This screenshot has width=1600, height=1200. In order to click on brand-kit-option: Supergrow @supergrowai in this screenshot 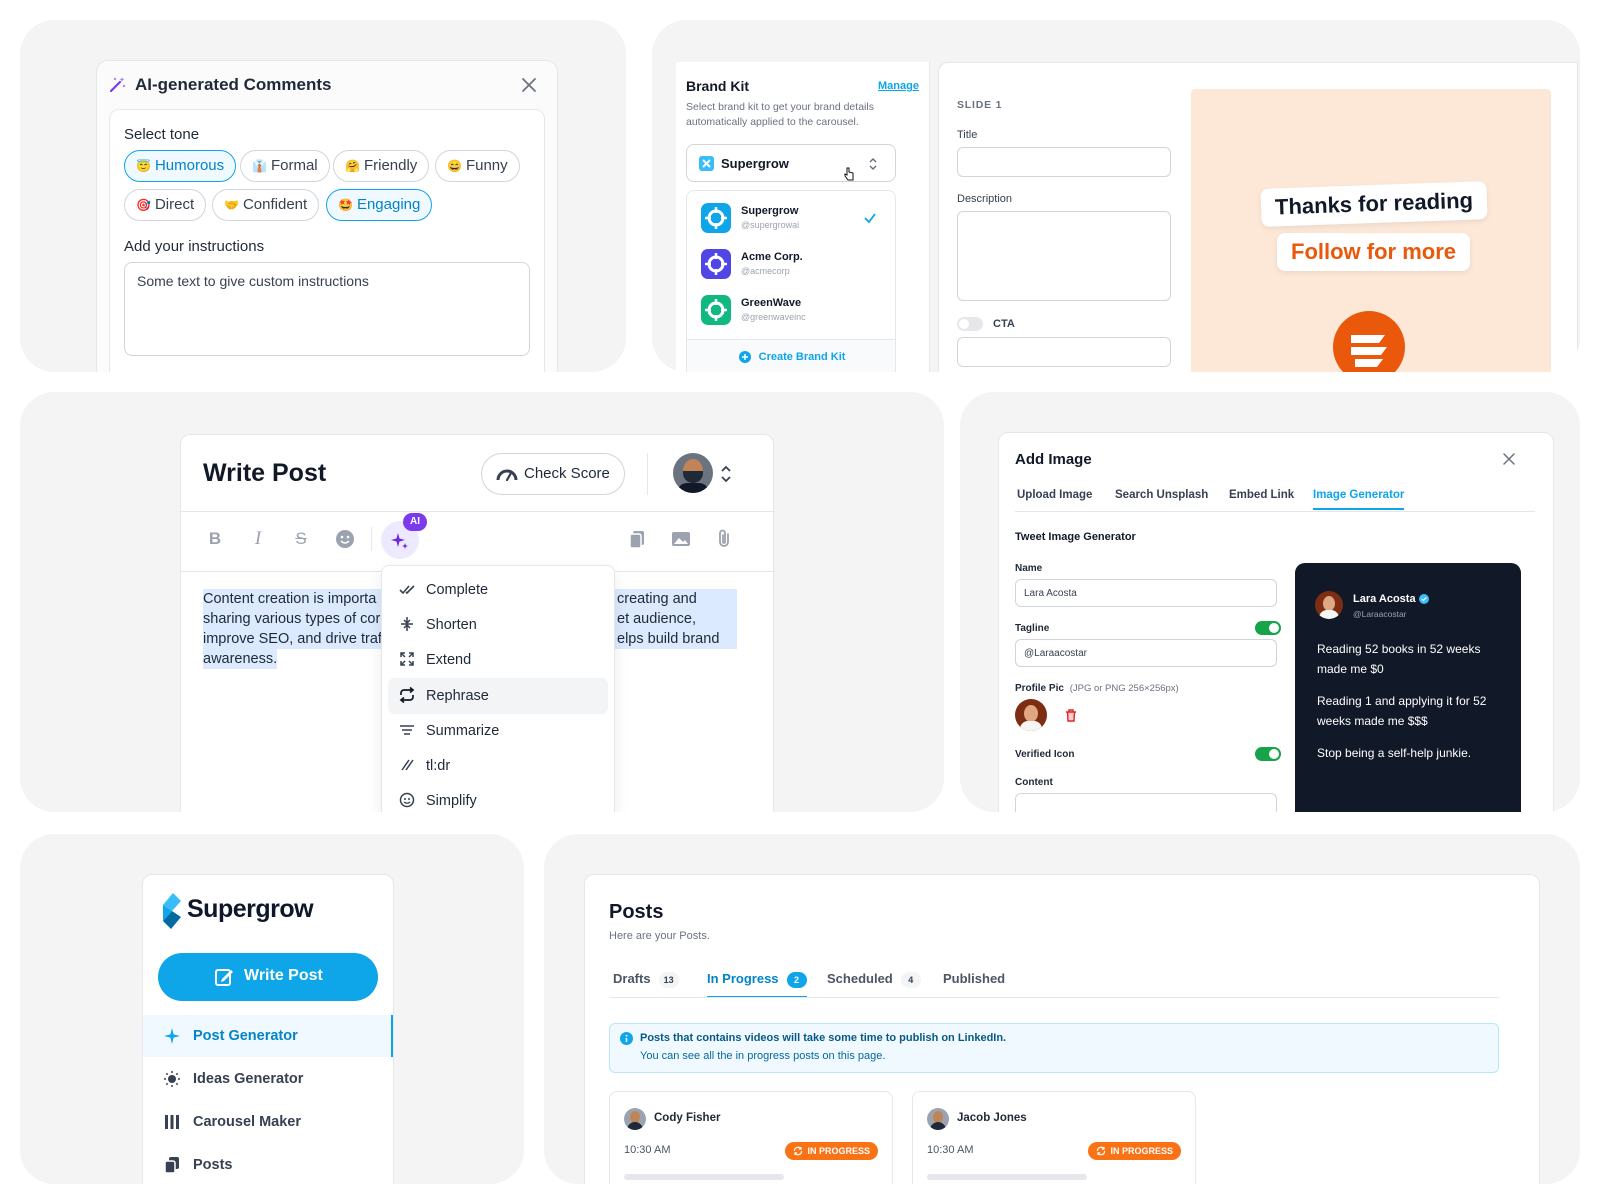, I will do `click(791, 218)`.